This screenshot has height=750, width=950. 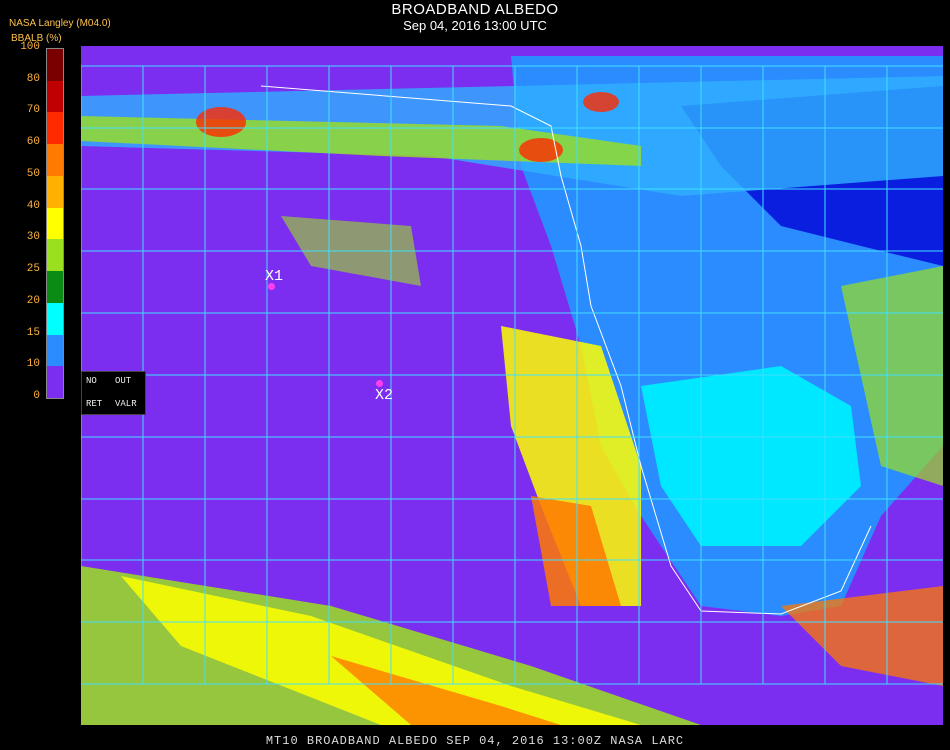 What do you see at coordinates (94, 404) in the screenshot?
I see `status-ret: RET` at bounding box center [94, 404].